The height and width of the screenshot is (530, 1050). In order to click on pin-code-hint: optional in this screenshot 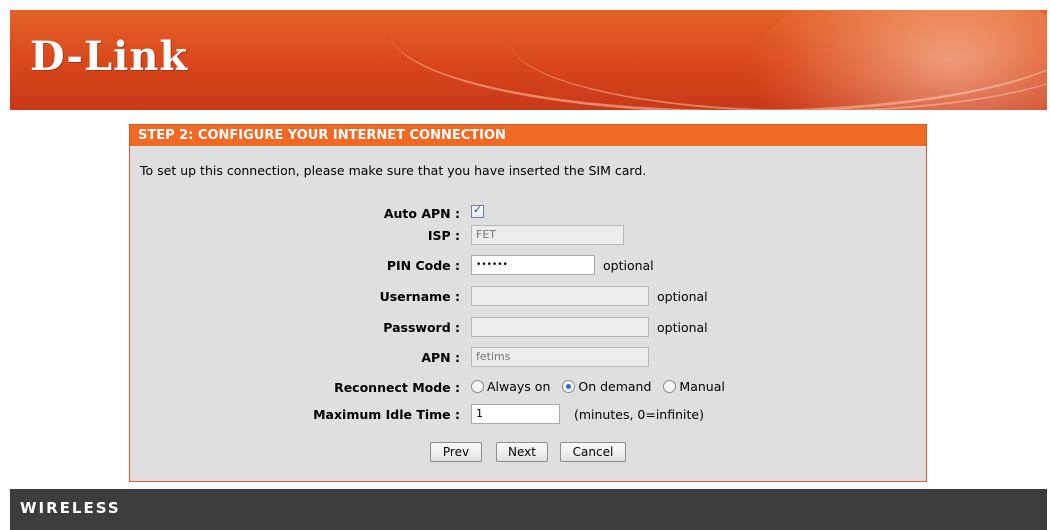, I will do `click(628, 265)`.